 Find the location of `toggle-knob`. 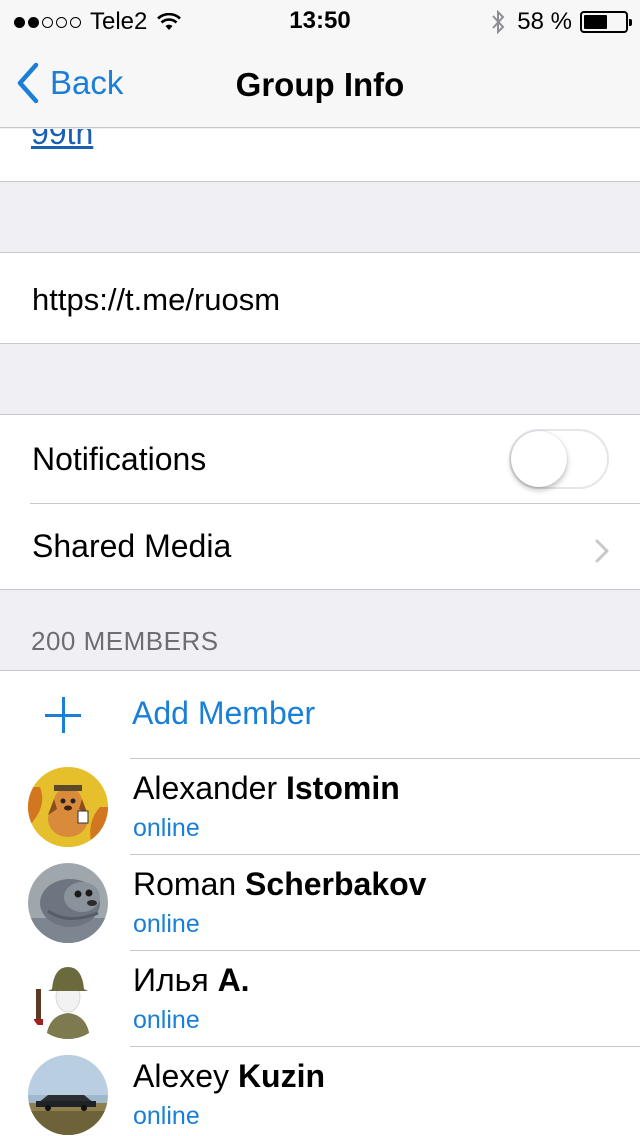

toggle-knob is located at coordinates (539, 459).